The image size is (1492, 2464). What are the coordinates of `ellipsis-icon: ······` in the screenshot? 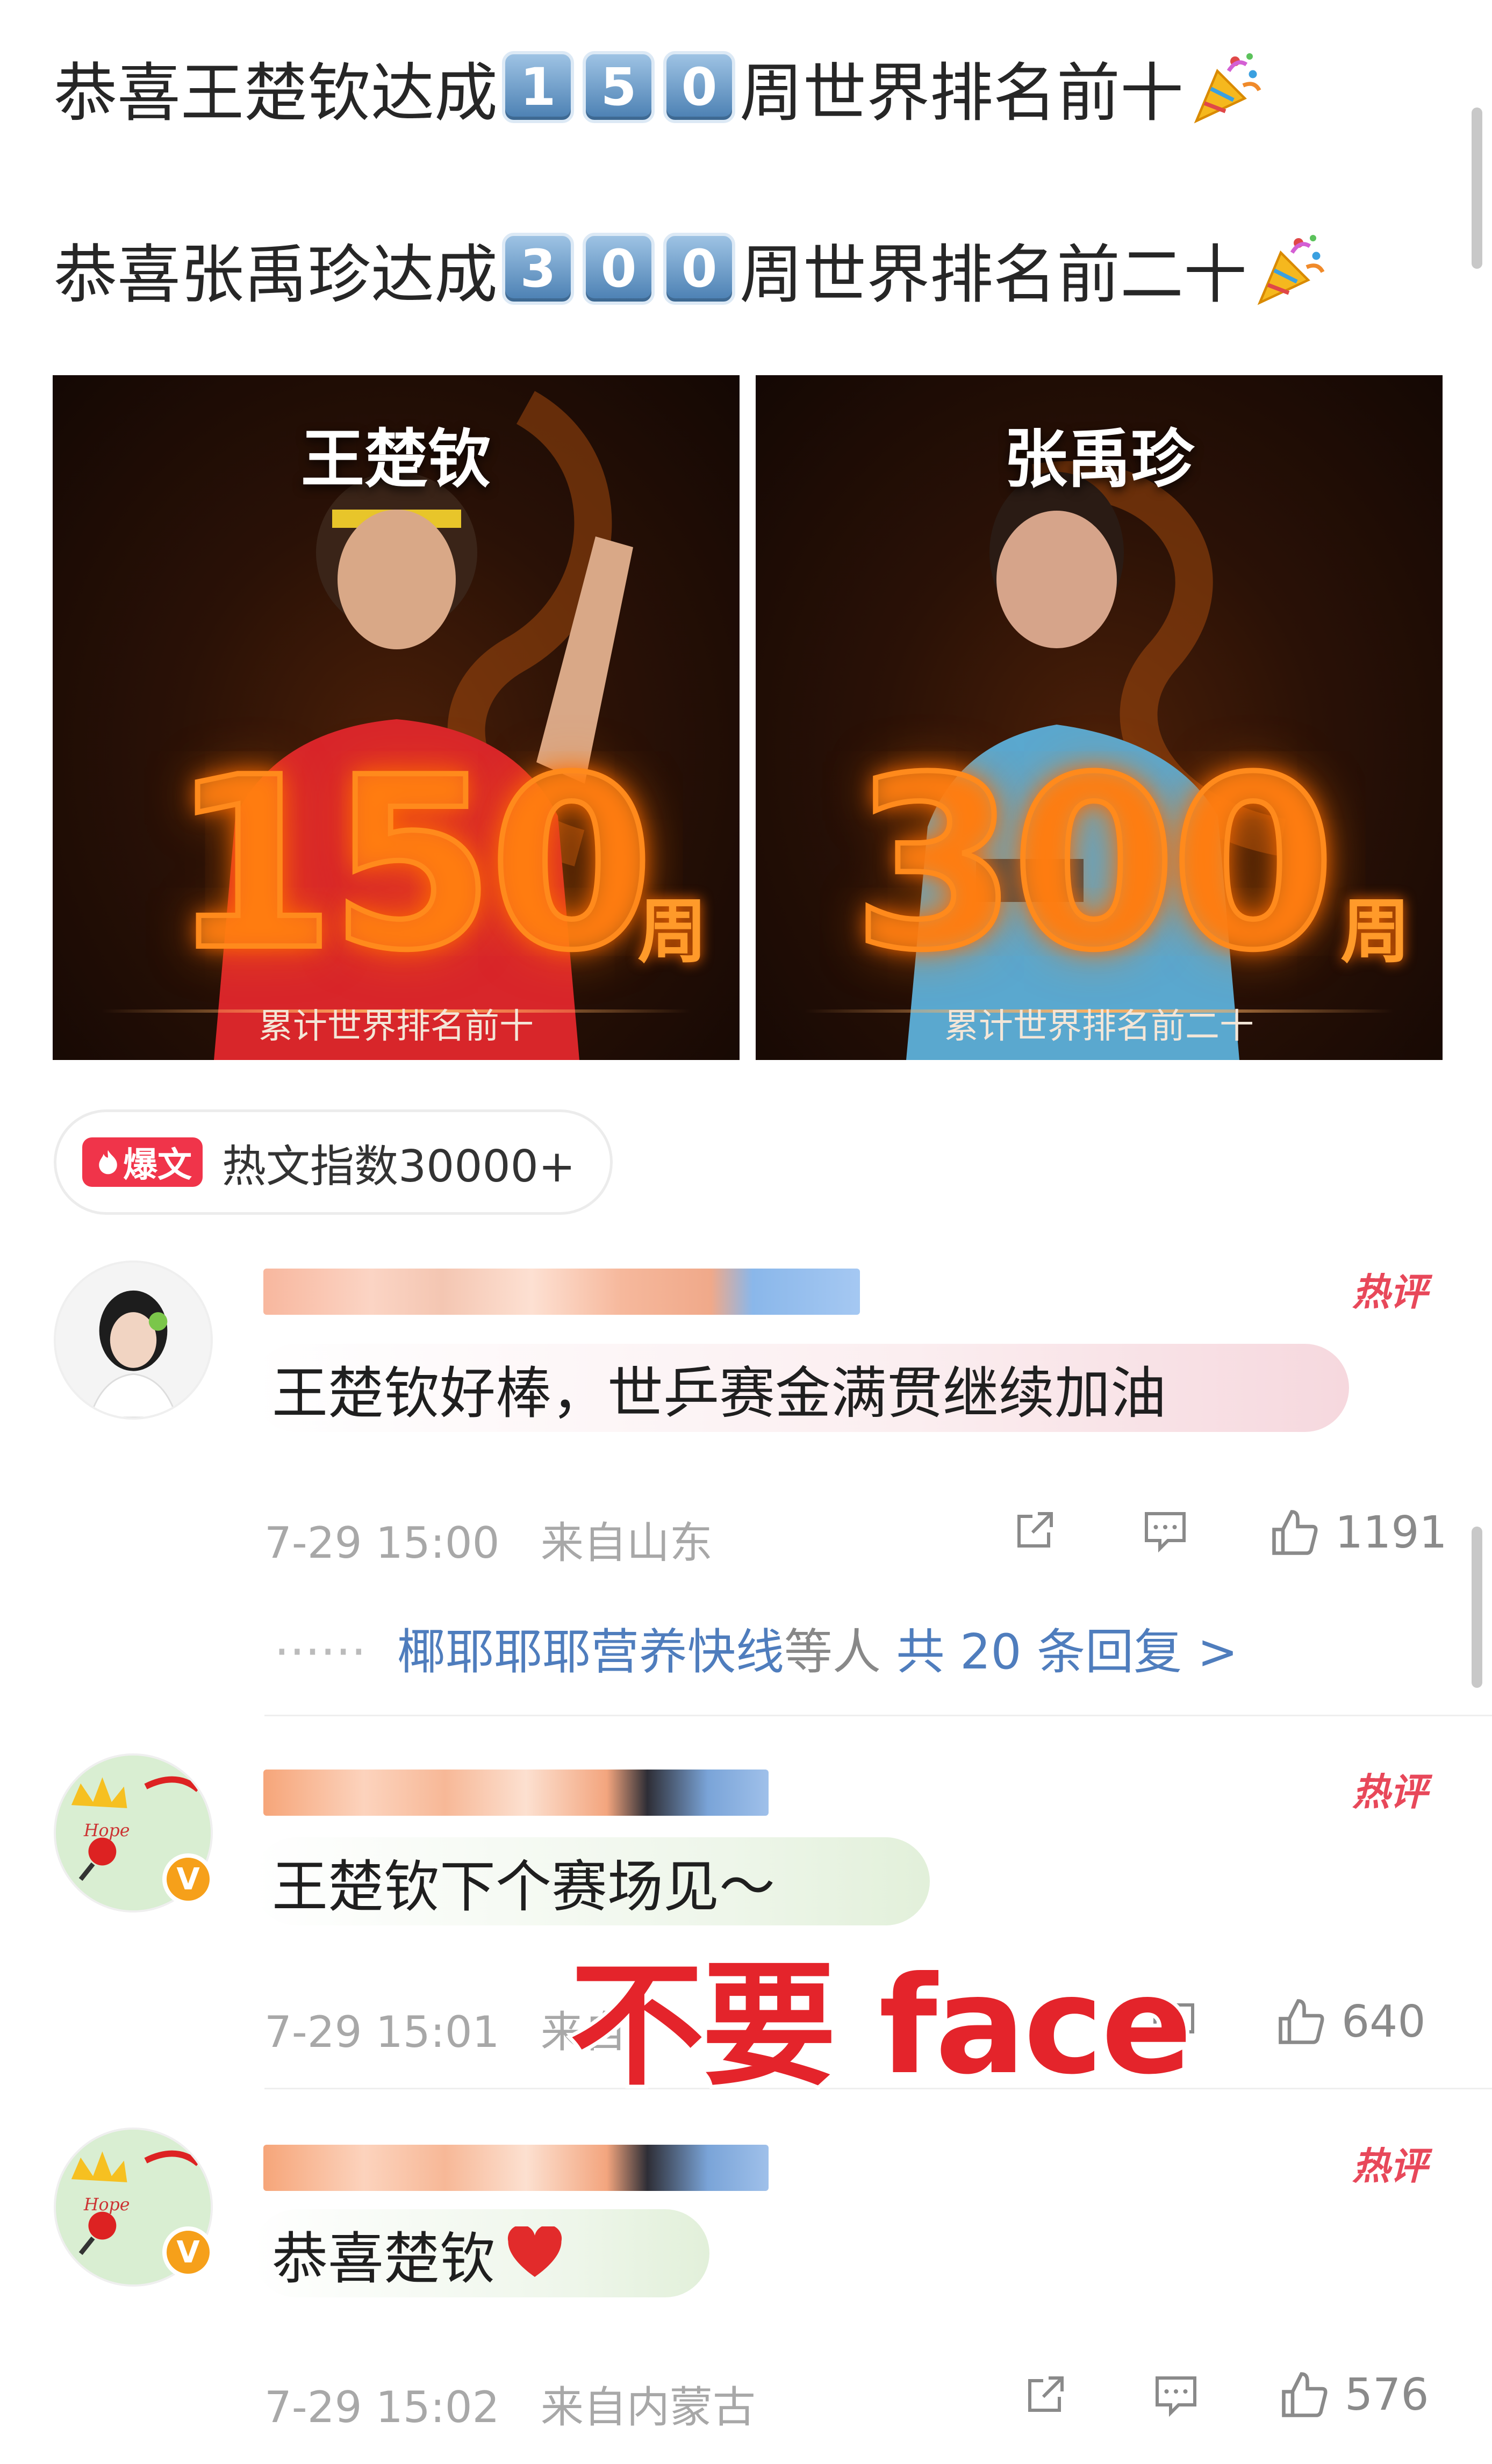 It's located at (335, 1652).